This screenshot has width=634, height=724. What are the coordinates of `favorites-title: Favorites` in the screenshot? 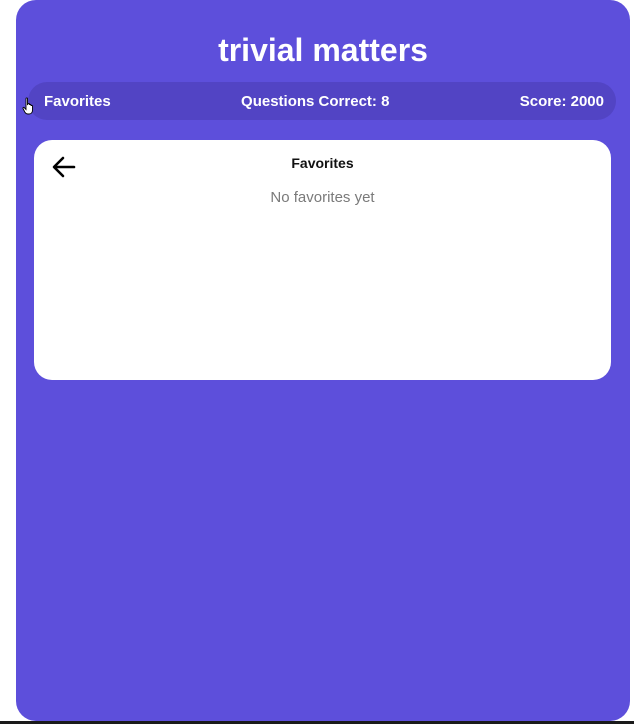 It's located at (322, 163).